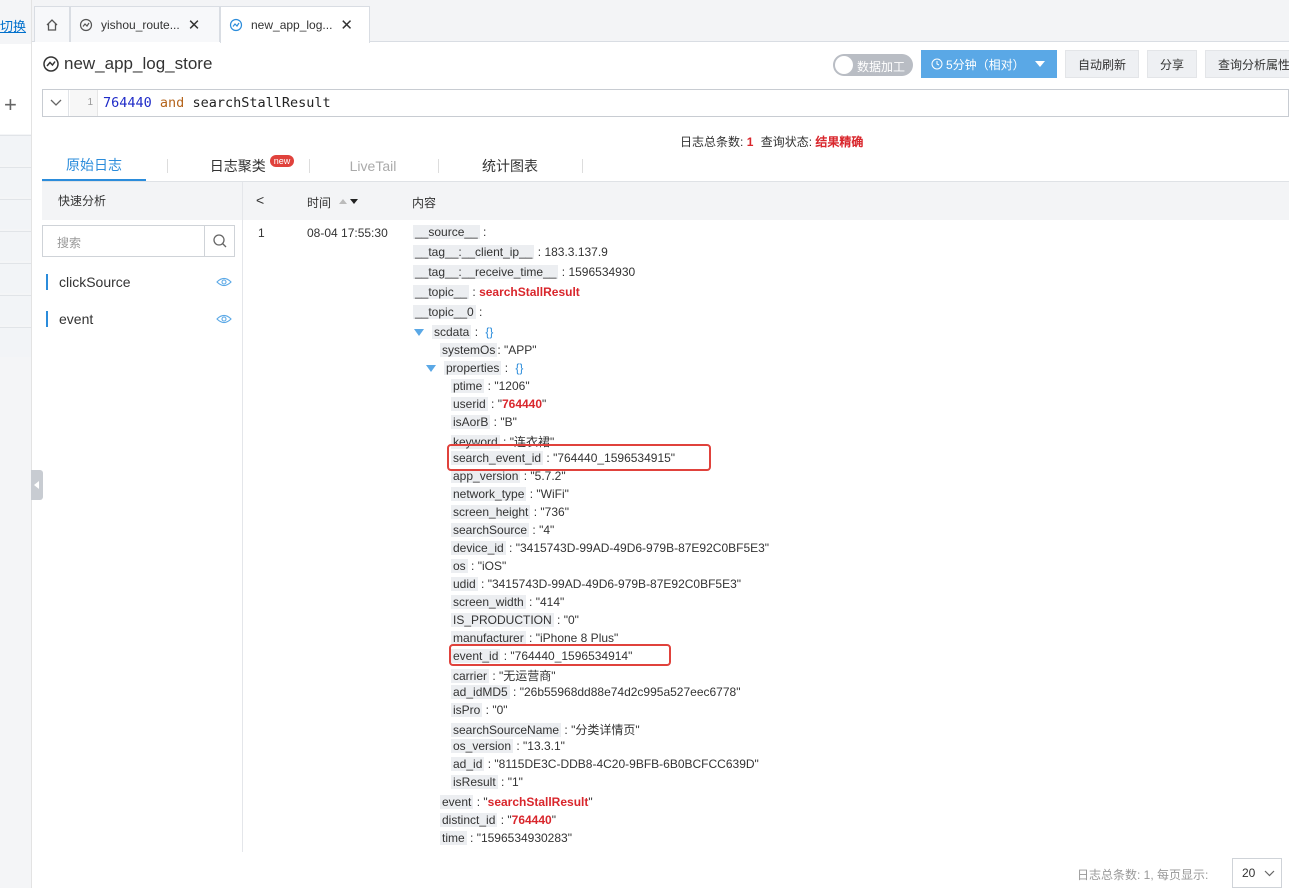  I want to click on log-key: __tag__:__client_ip__, so click(474, 252).